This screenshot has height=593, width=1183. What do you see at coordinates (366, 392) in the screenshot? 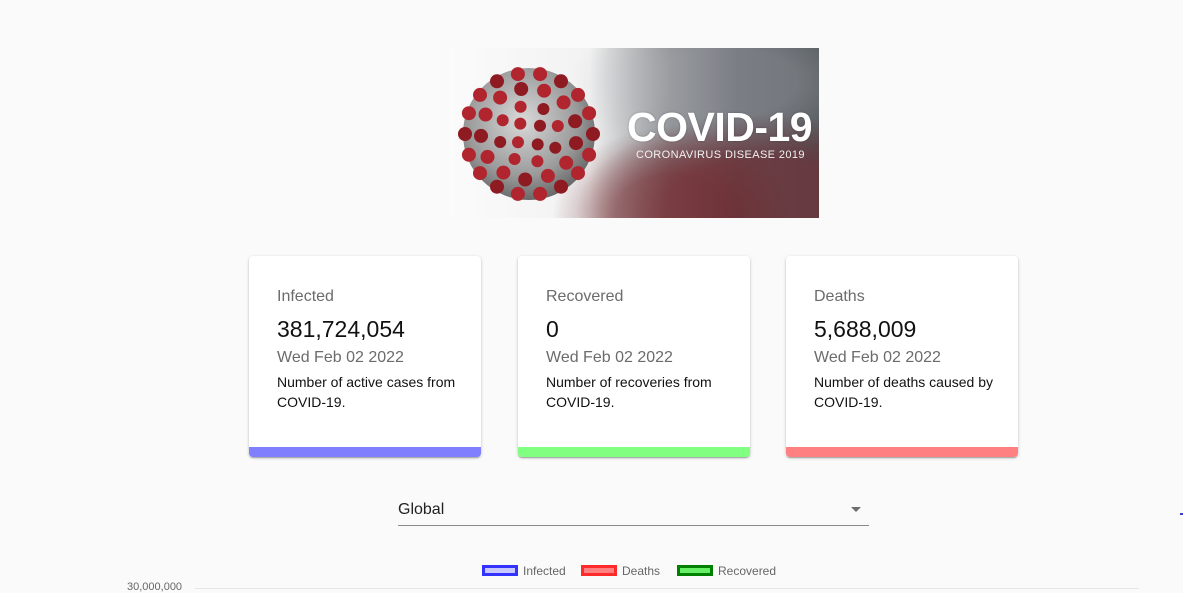
I see `card-description: Number of active cases from COVID-19.` at bounding box center [366, 392].